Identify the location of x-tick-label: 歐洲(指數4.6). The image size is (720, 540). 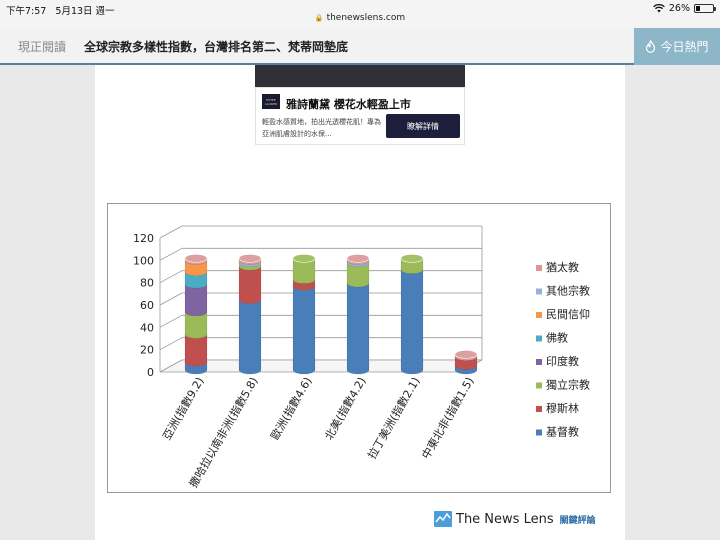
(290, 409).